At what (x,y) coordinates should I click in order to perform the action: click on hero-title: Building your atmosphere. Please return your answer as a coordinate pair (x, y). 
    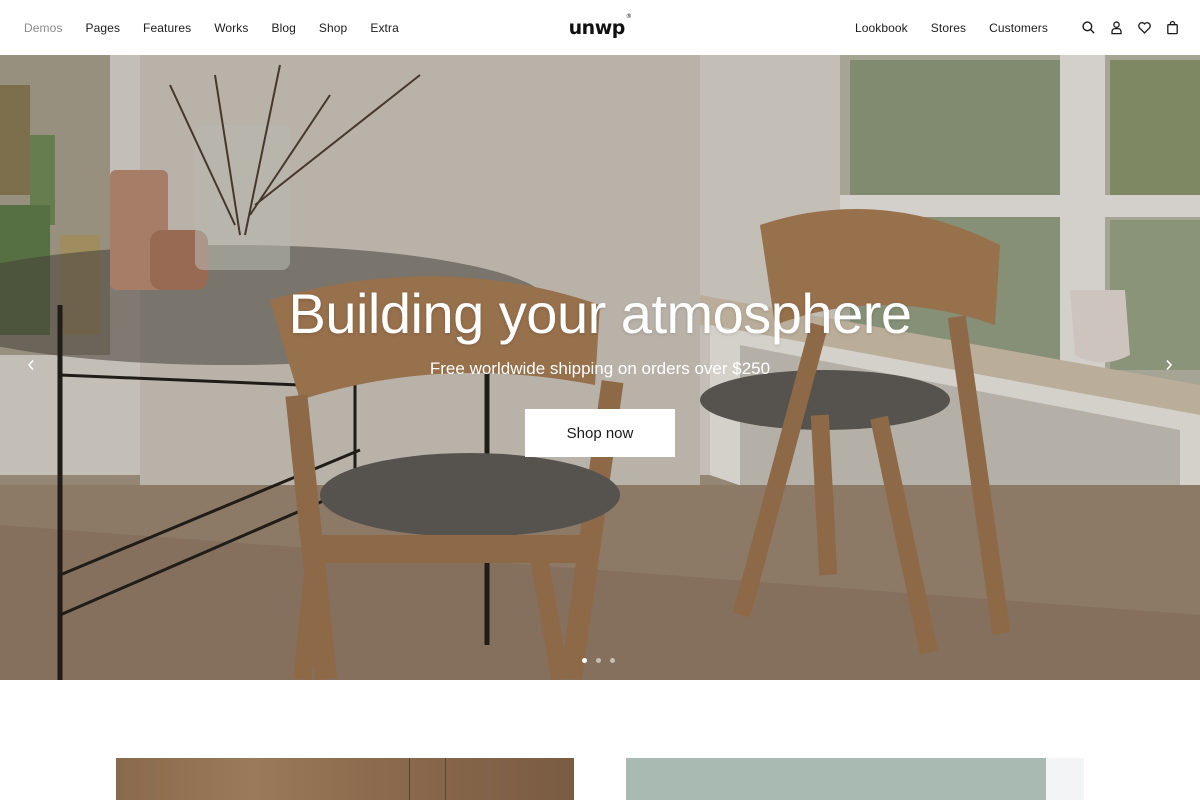
    Looking at the image, I should click on (600, 313).